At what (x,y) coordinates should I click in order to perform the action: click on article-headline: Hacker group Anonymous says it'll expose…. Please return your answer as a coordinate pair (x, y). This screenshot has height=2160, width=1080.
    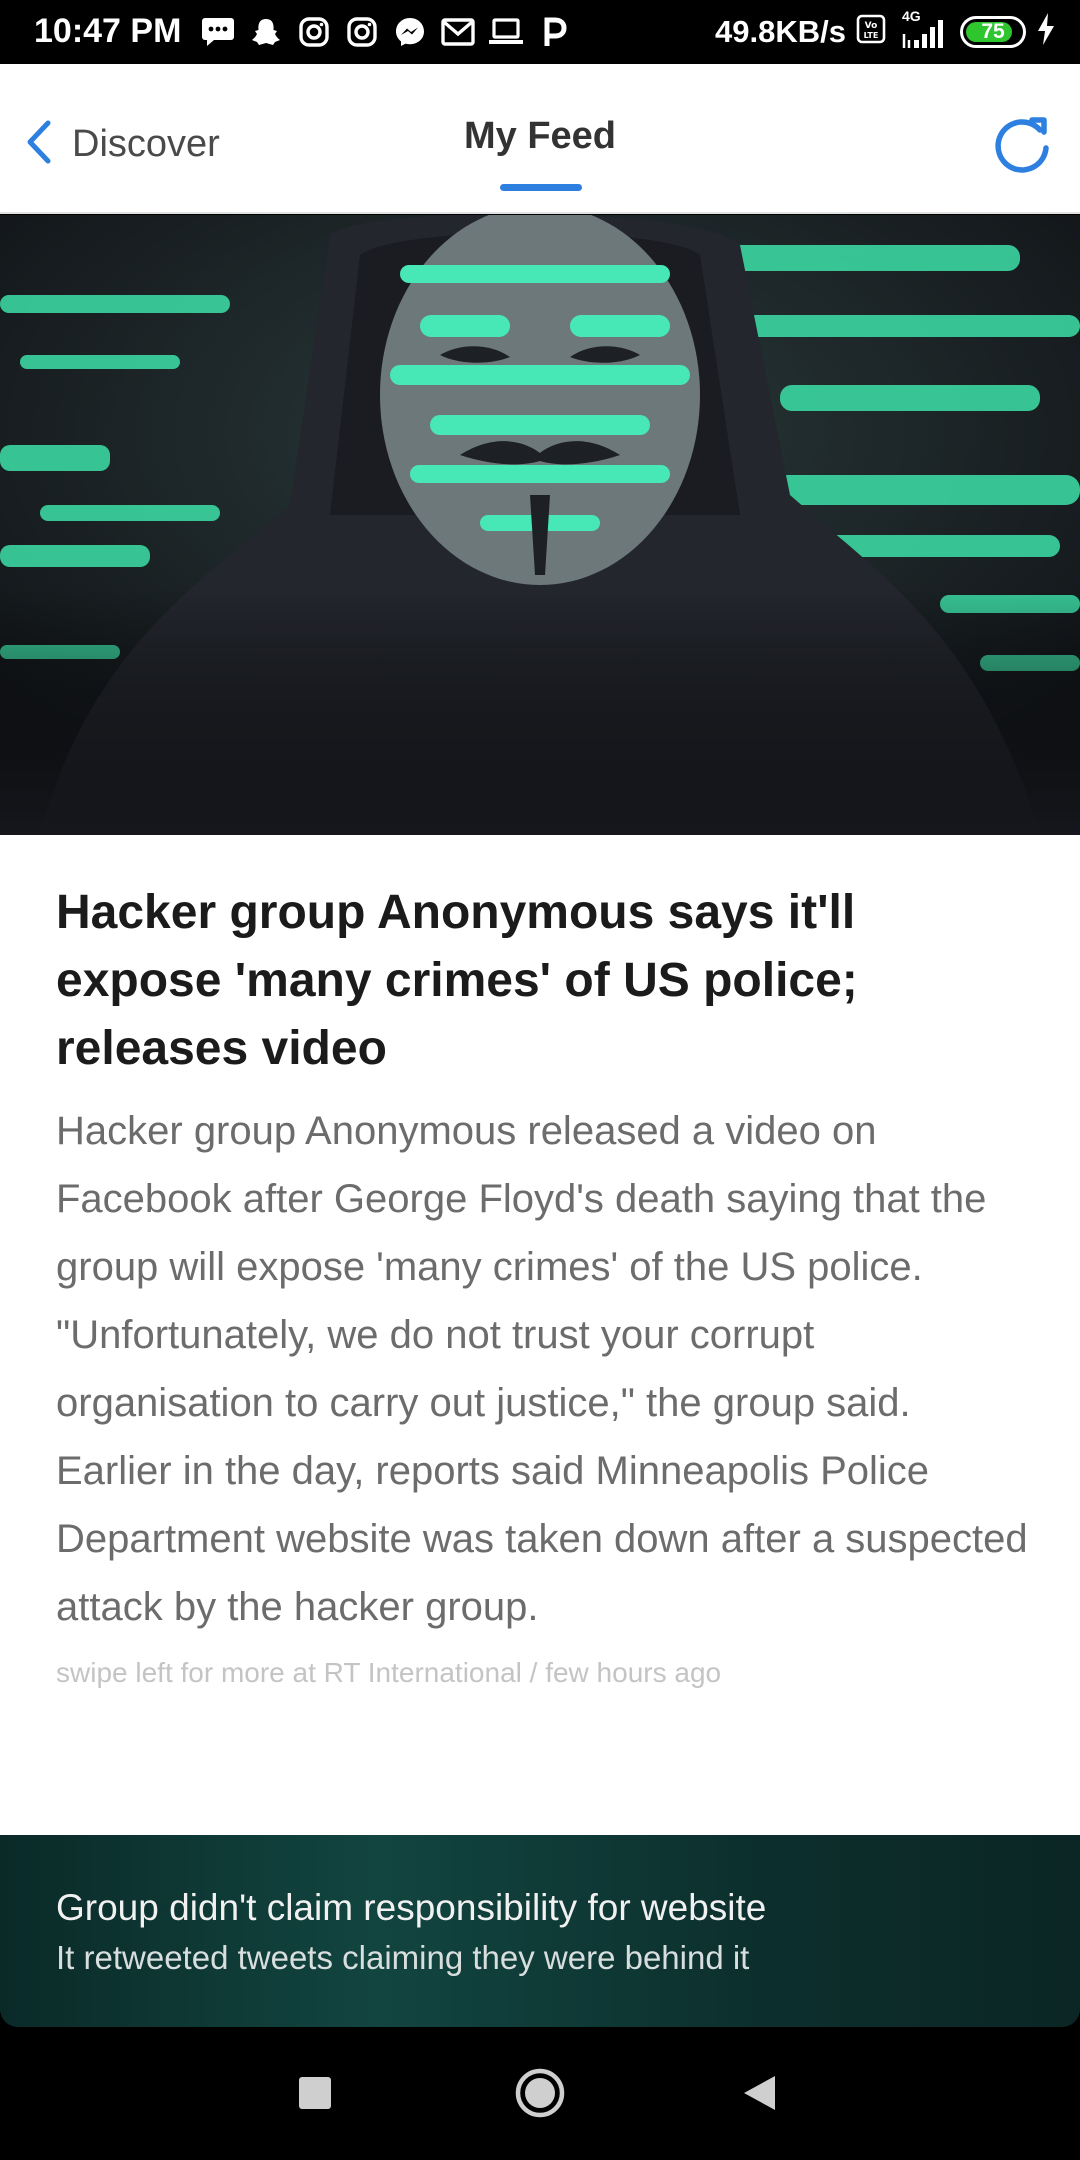
    Looking at the image, I should click on (457, 980).